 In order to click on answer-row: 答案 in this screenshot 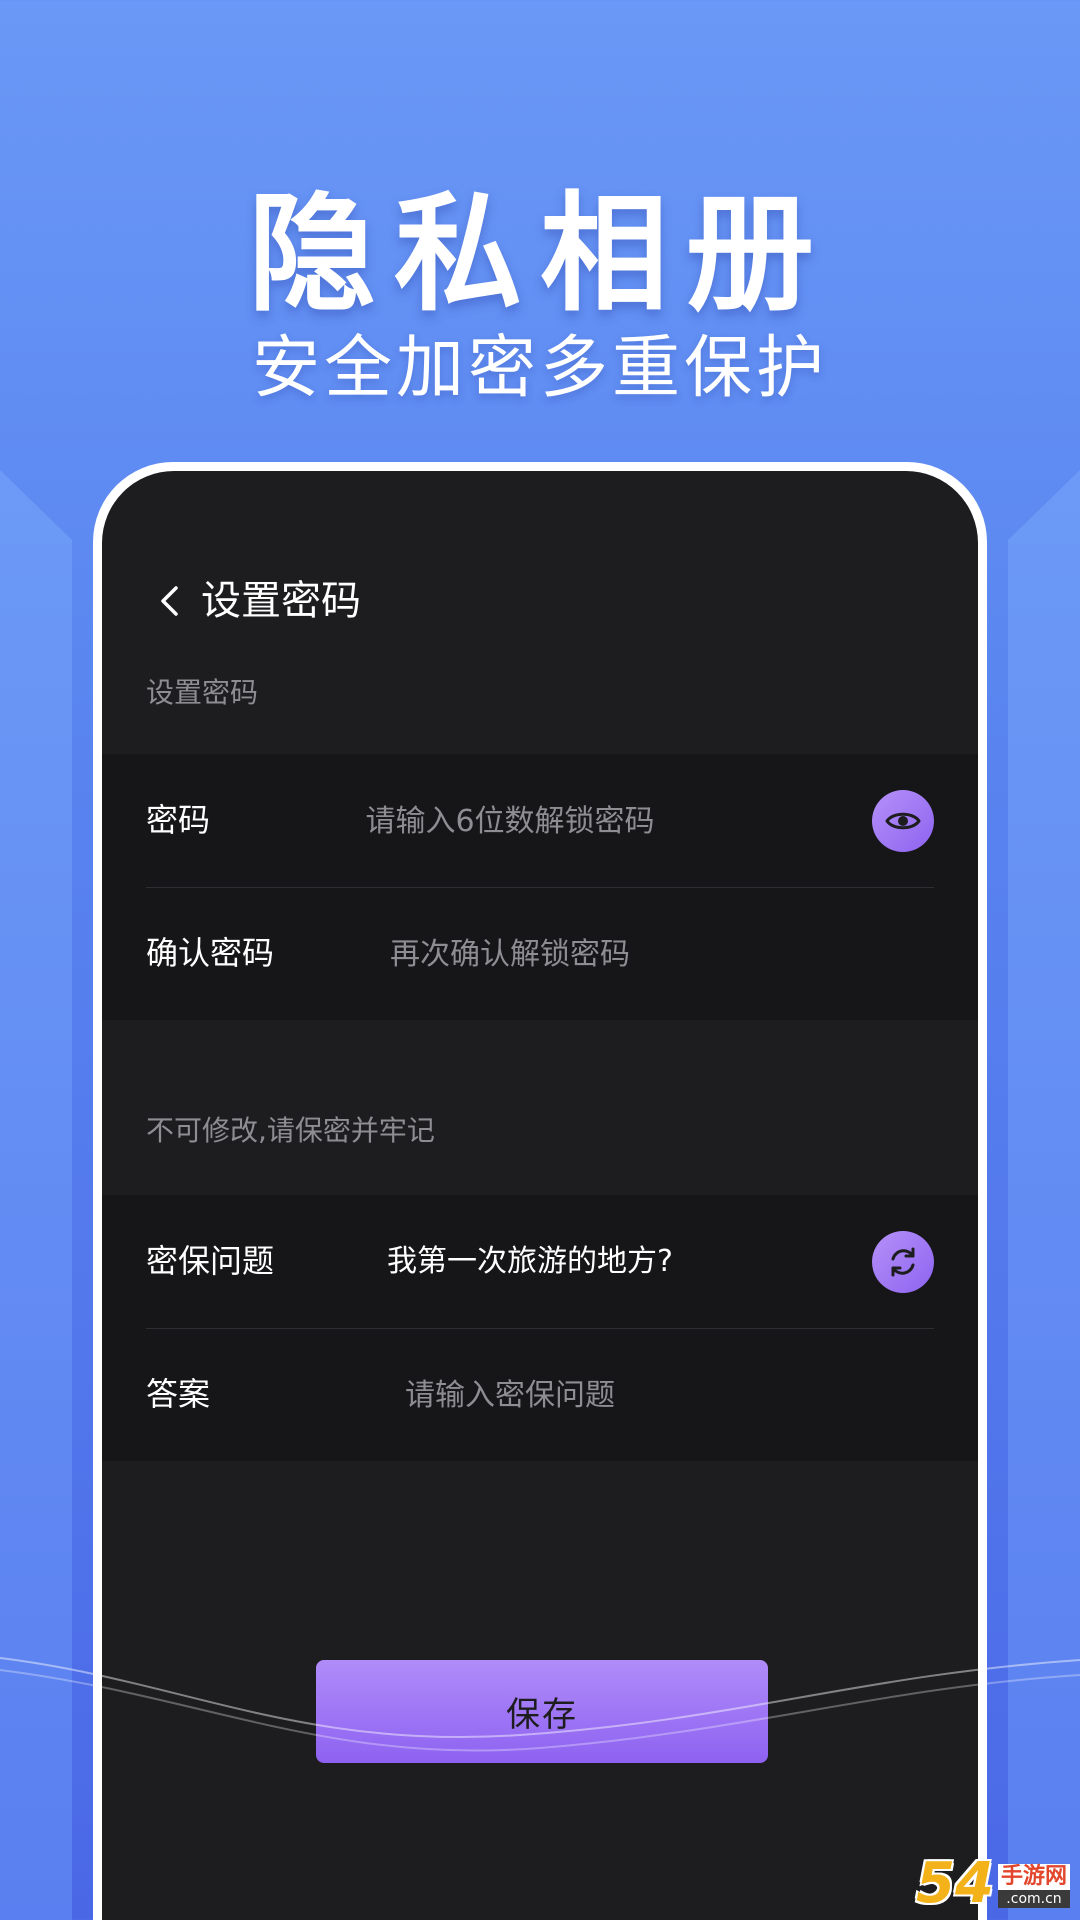, I will do `click(540, 1394)`.